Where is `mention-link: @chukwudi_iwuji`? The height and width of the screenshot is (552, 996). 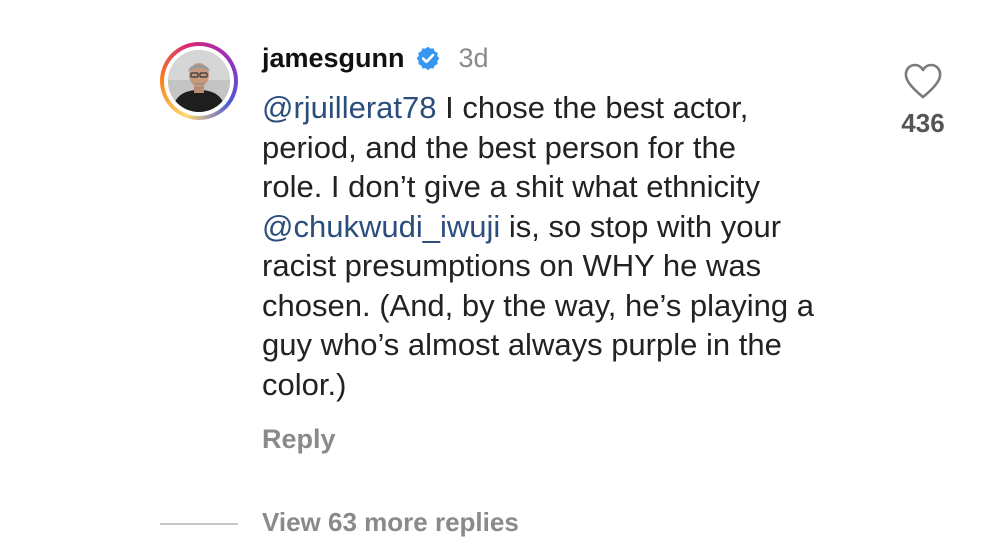 mention-link: @chukwudi_iwuji is located at coordinates (381, 226).